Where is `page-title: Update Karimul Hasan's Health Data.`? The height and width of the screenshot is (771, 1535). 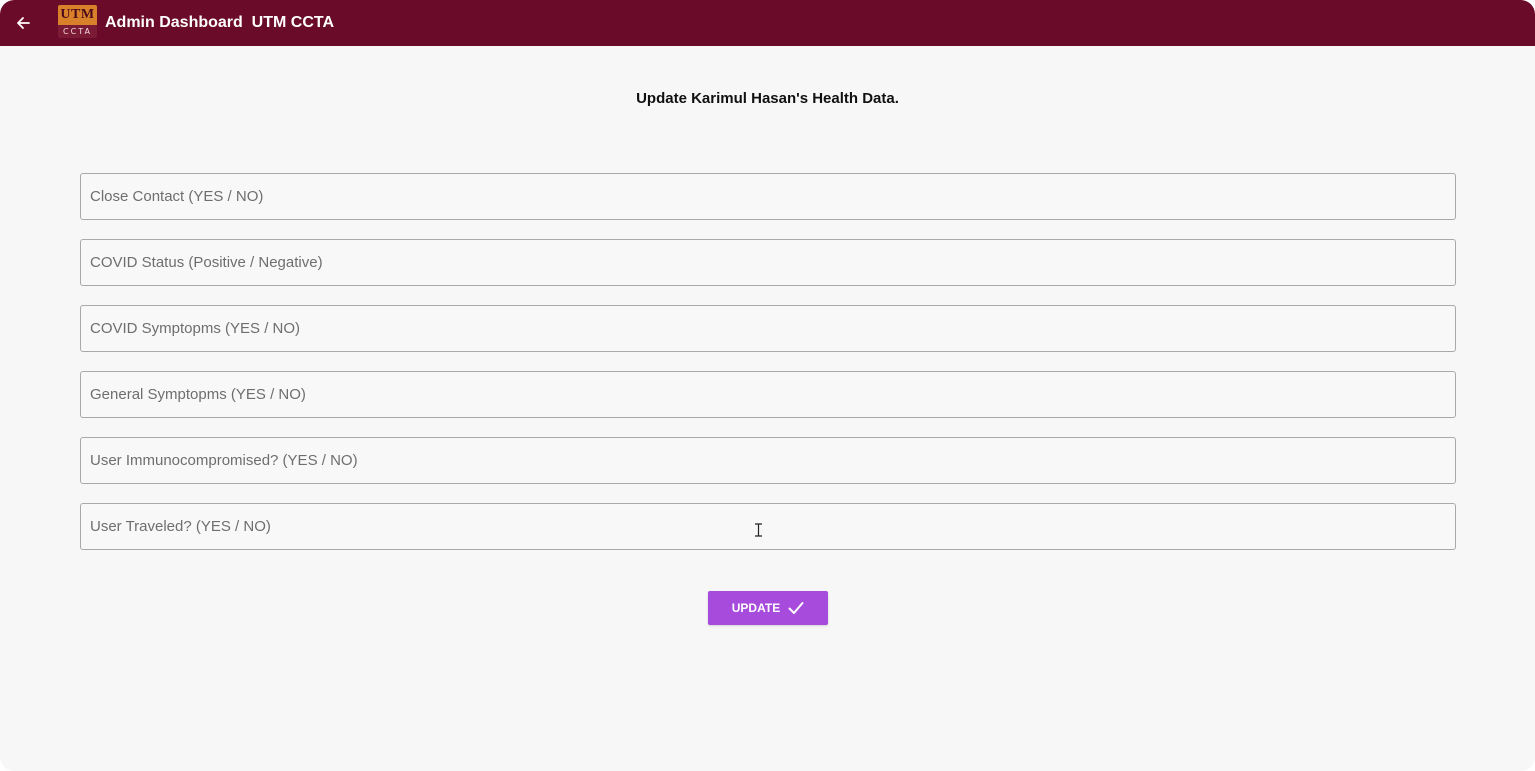
page-title: Update Karimul Hasan's Health Data. is located at coordinates (767, 98).